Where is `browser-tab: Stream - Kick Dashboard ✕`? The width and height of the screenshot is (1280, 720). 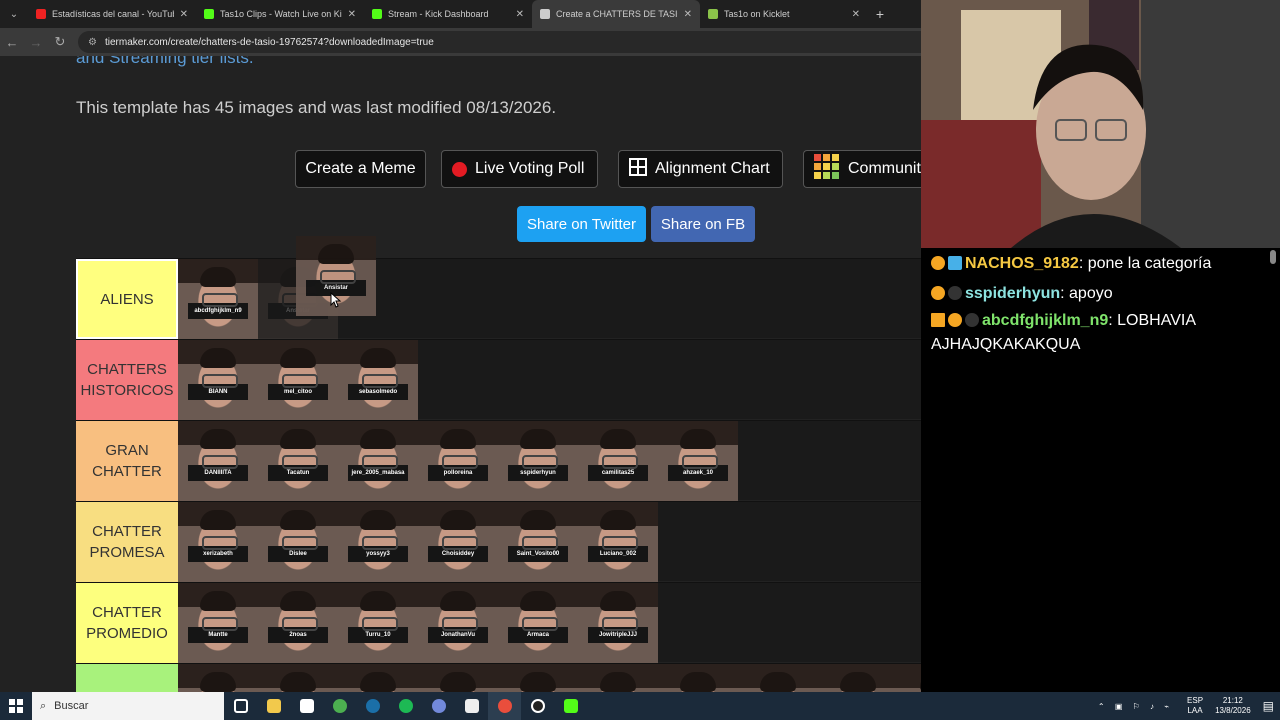 browser-tab: Stream - Kick Dashboard ✕ is located at coordinates (448, 14).